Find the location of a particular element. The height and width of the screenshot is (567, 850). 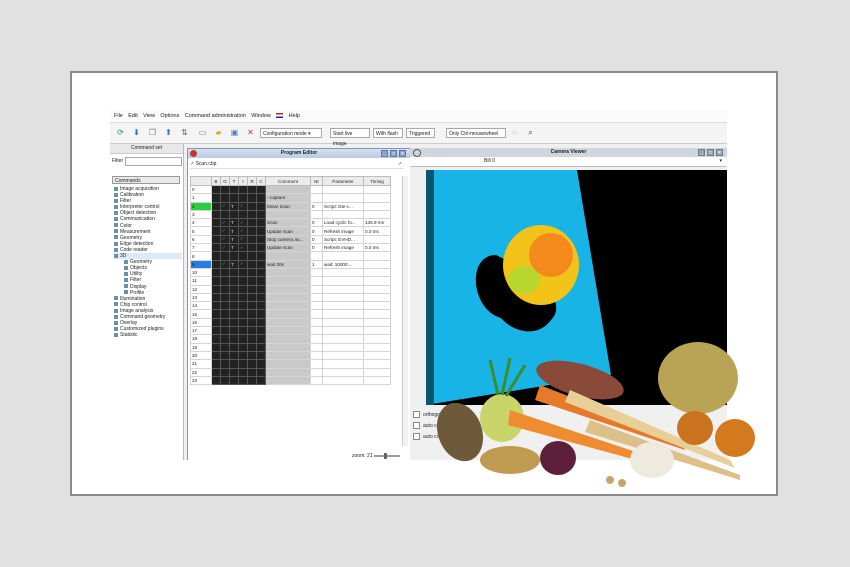

table-row: 17 is located at coordinates (290, 331).